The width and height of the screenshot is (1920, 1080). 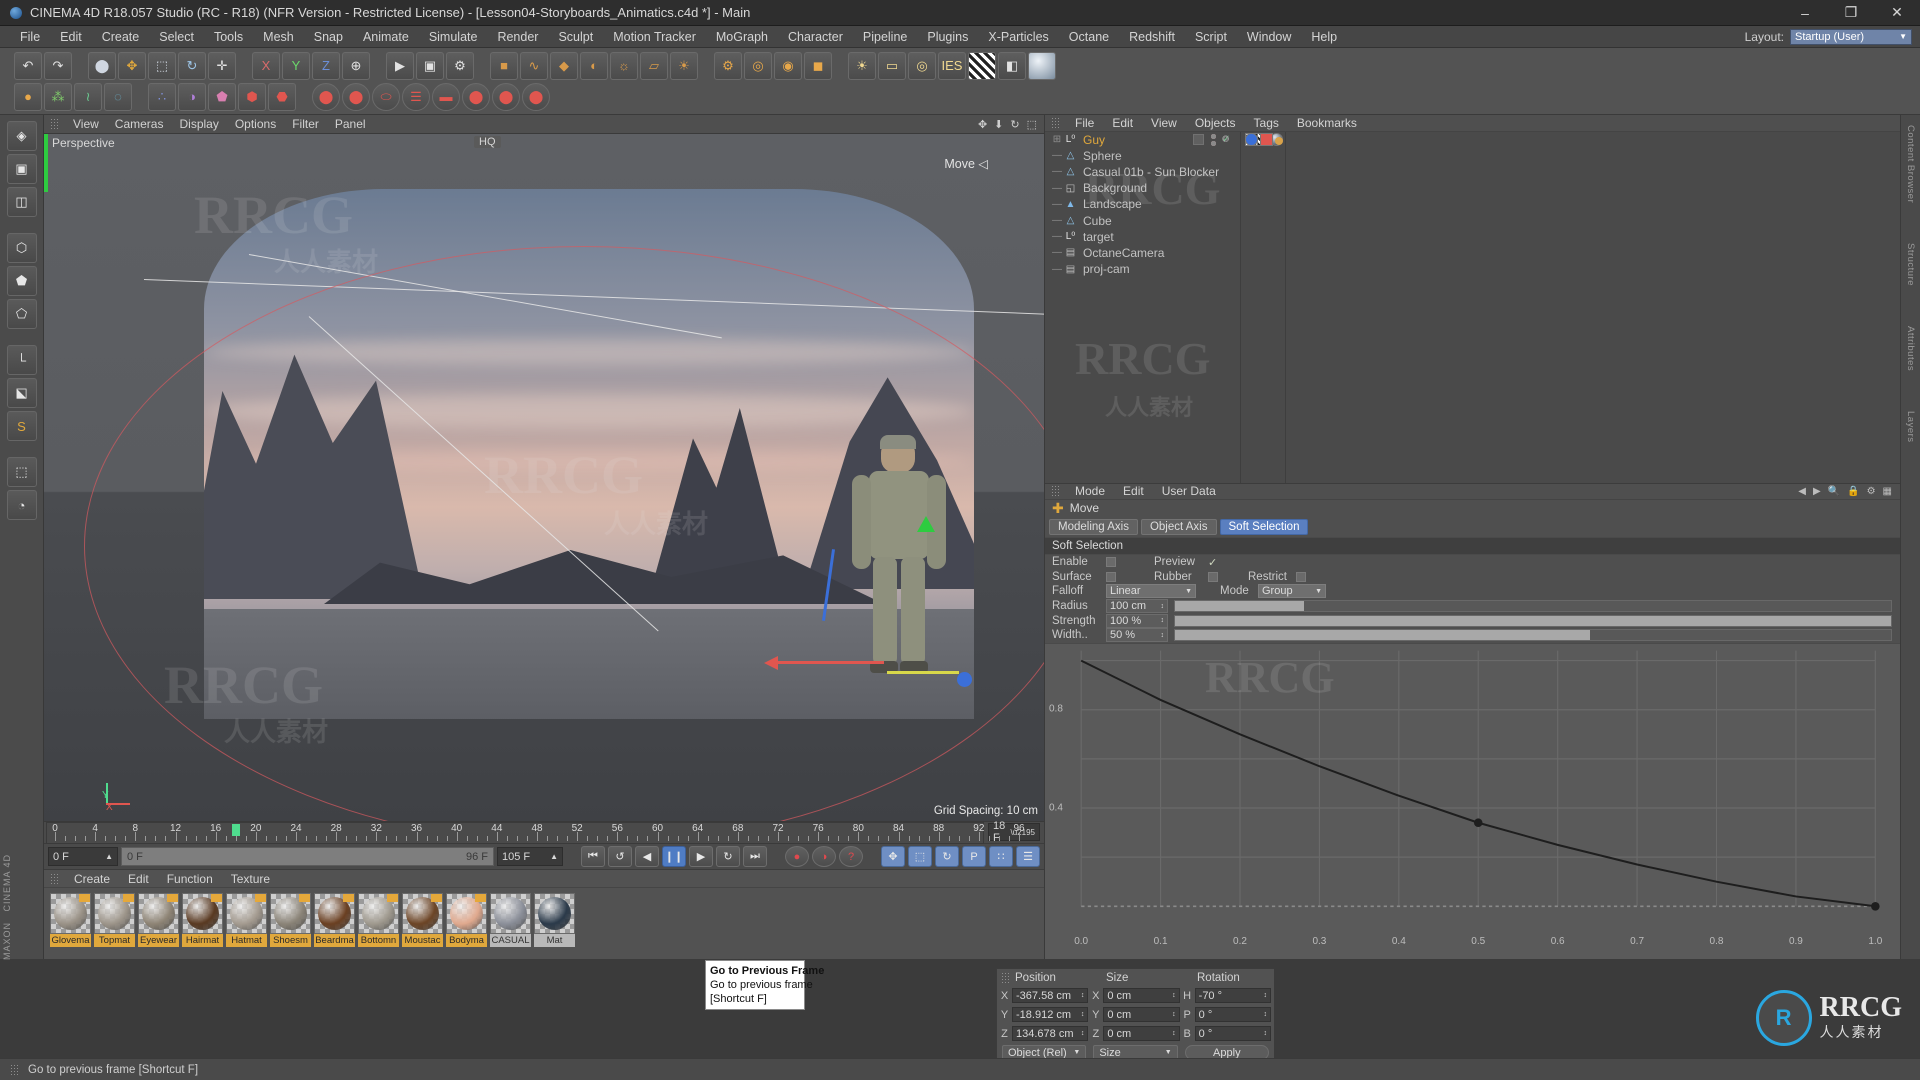 I want to click on material-menu-texture: Texture, so click(x=250, y=879).